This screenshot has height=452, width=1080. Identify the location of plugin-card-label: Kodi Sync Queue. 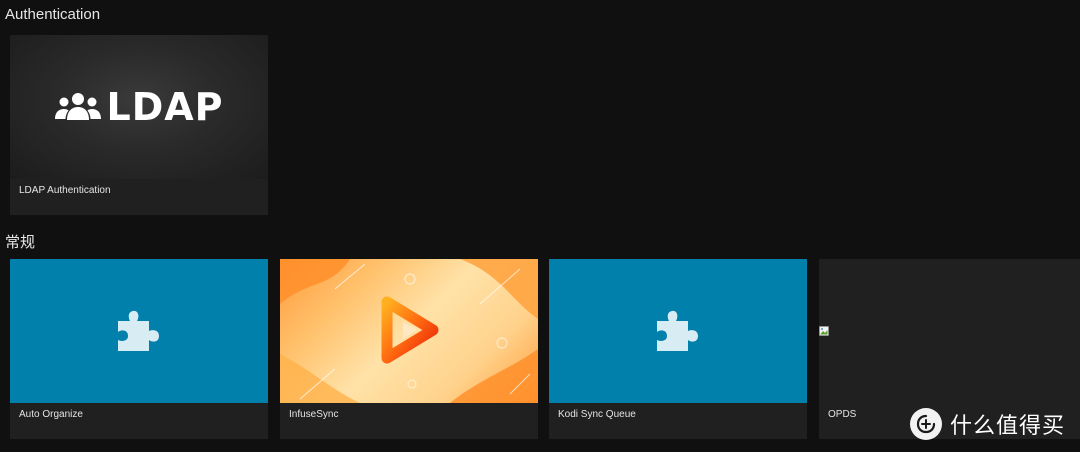
(597, 414).